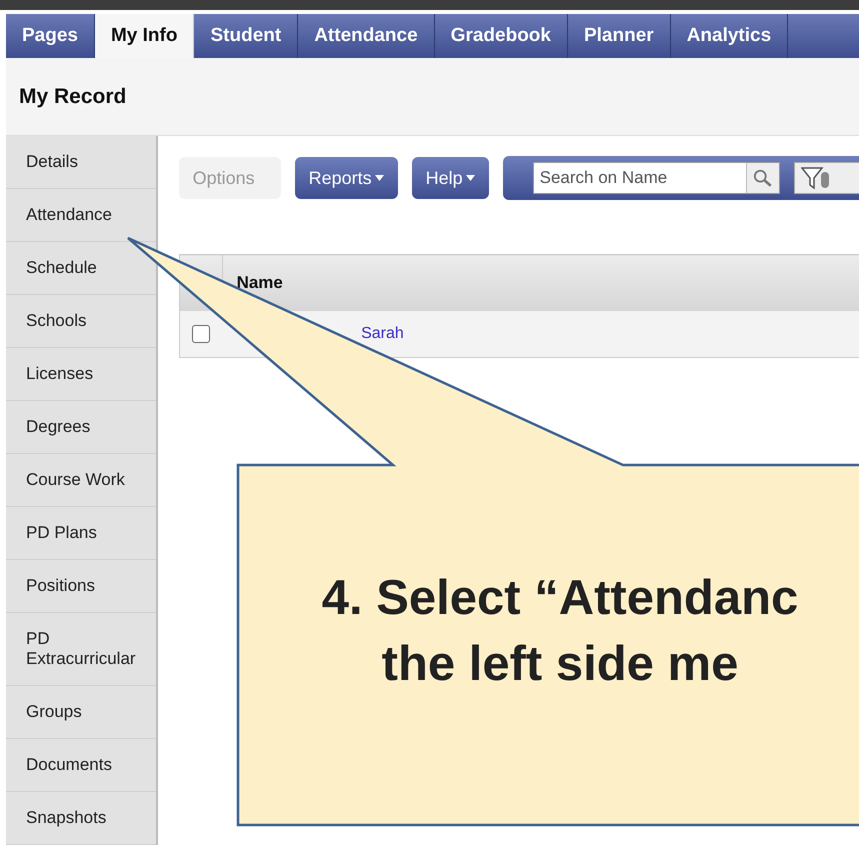  Describe the element at coordinates (346, 178) in the screenshot. I see `menu-button: Reports` at that location.